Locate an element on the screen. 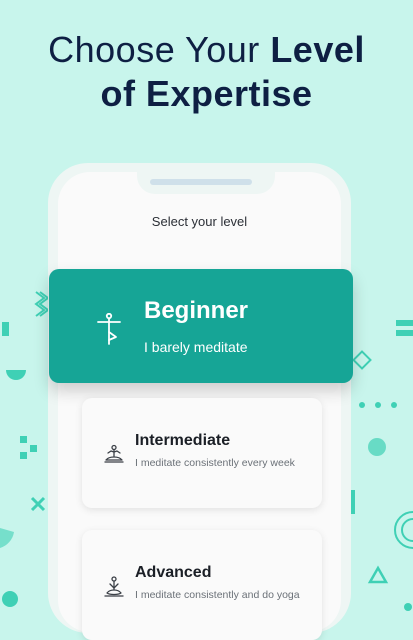  diamond-decor is located at coordinates (362, 360).